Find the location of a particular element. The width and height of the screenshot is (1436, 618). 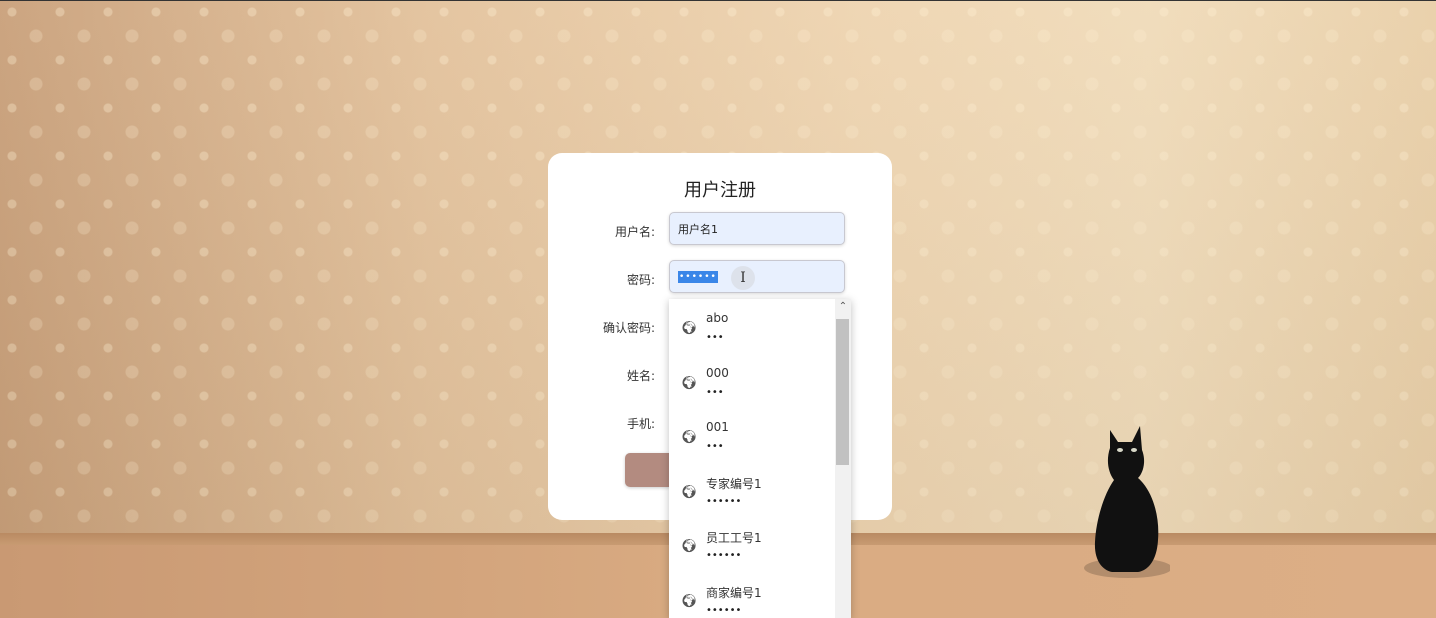

autofill-item-employee-1: 🌍︎ 员工工号1 •••••• is located at coordinates (751, 544).